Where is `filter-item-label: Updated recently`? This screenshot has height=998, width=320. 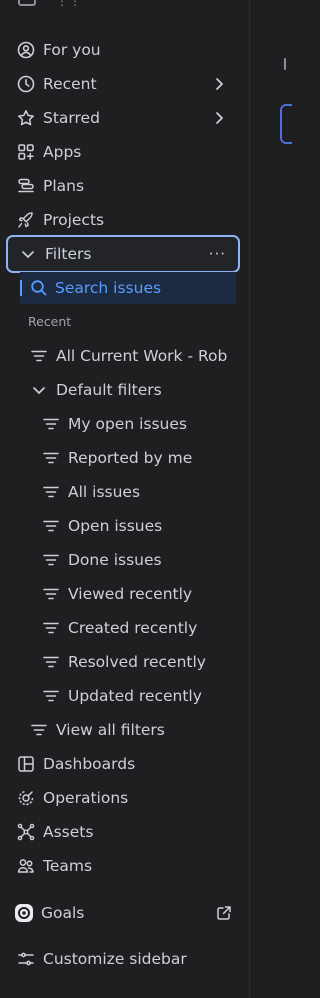
filter-item-label: Updated recently is located at coordinates (135, 696).